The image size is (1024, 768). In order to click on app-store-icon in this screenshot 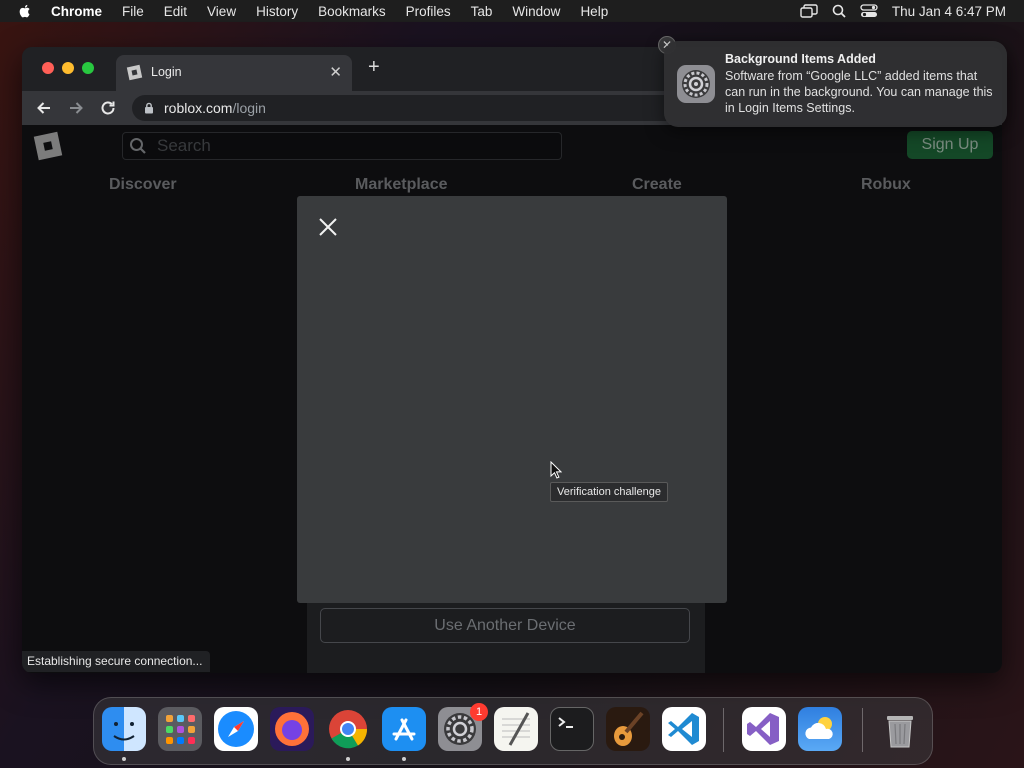, I will do `click(404, 729)`.